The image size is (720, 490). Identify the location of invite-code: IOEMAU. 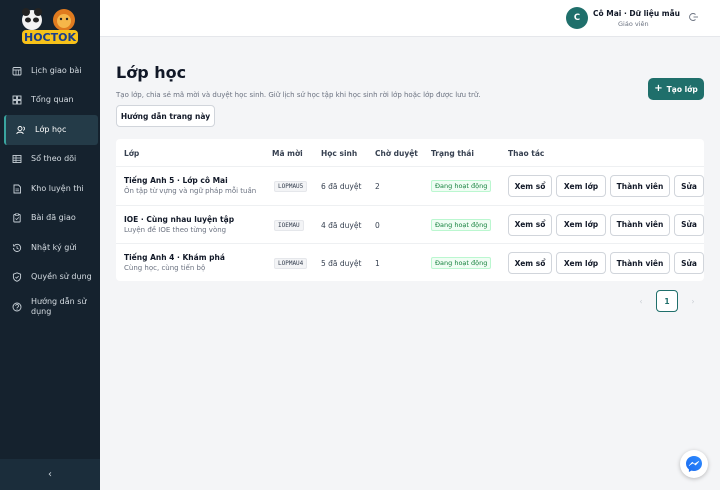
(289, 225).